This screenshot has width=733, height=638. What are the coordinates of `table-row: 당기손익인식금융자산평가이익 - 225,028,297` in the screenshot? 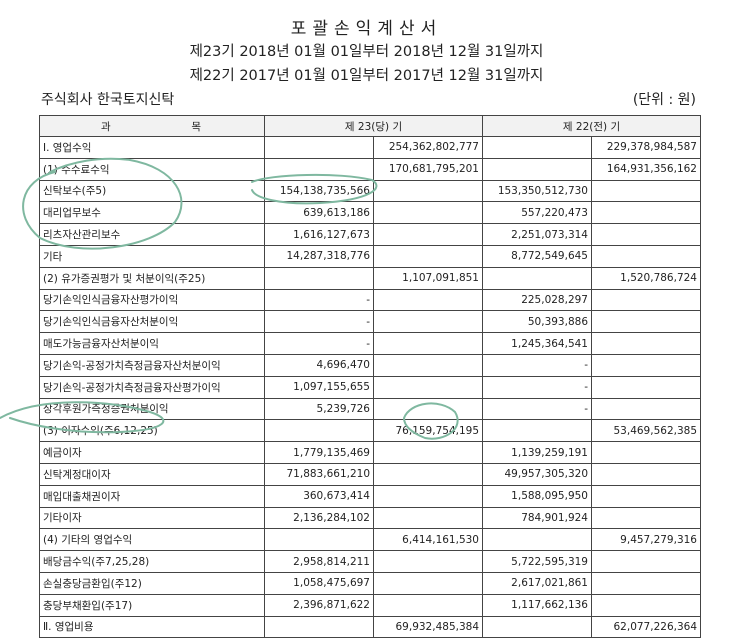 It's located at (370, 300).